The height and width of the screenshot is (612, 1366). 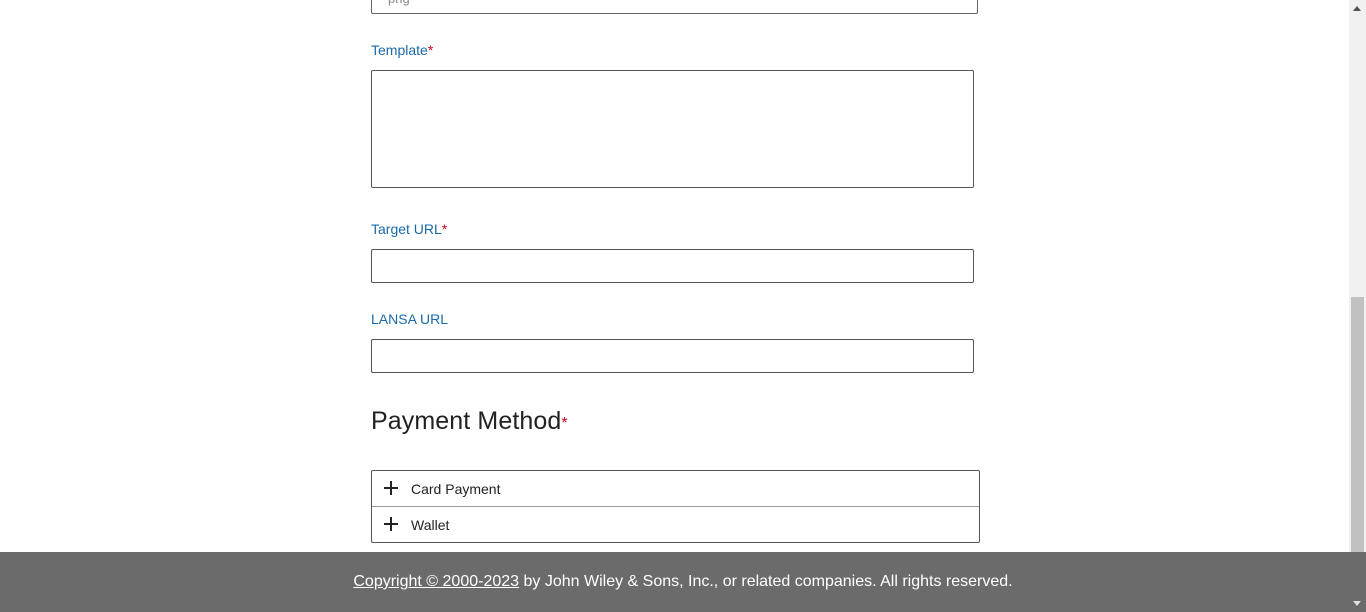 What do you see at coordinates (1357, 8) in the screenshot?
I see `scroll-up-arrow-icon` at bounding box center [1357, 8].